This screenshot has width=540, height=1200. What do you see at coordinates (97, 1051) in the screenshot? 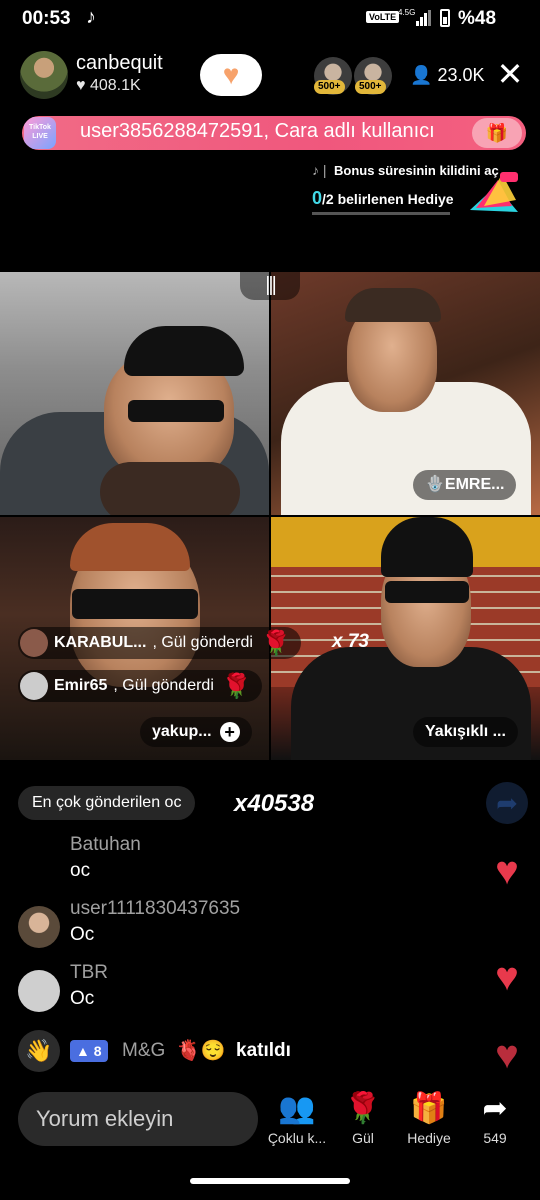
I see `level-value: 8` at bounding box center [97, 1051].